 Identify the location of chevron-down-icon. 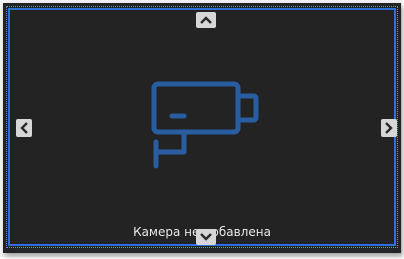
(206, 237).